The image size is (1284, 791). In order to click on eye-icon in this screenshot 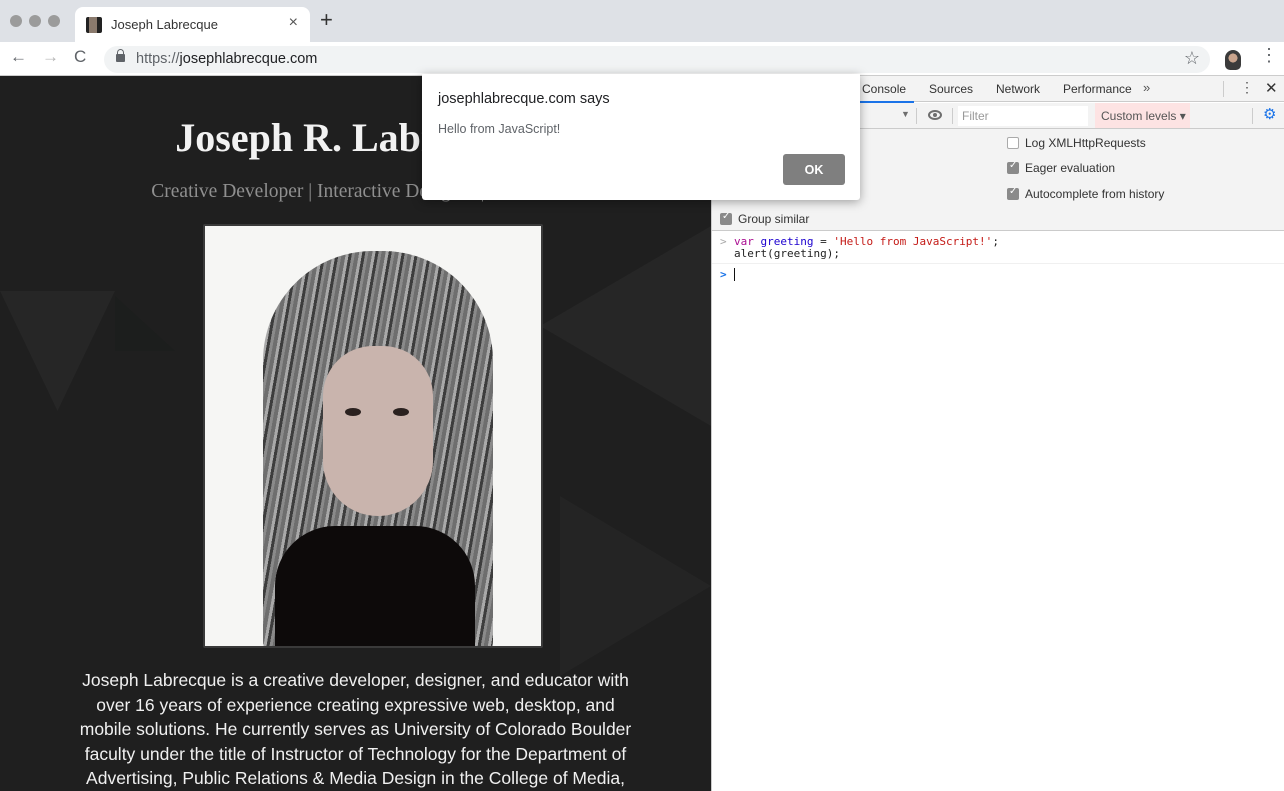, I will do `click(935, 115)`.